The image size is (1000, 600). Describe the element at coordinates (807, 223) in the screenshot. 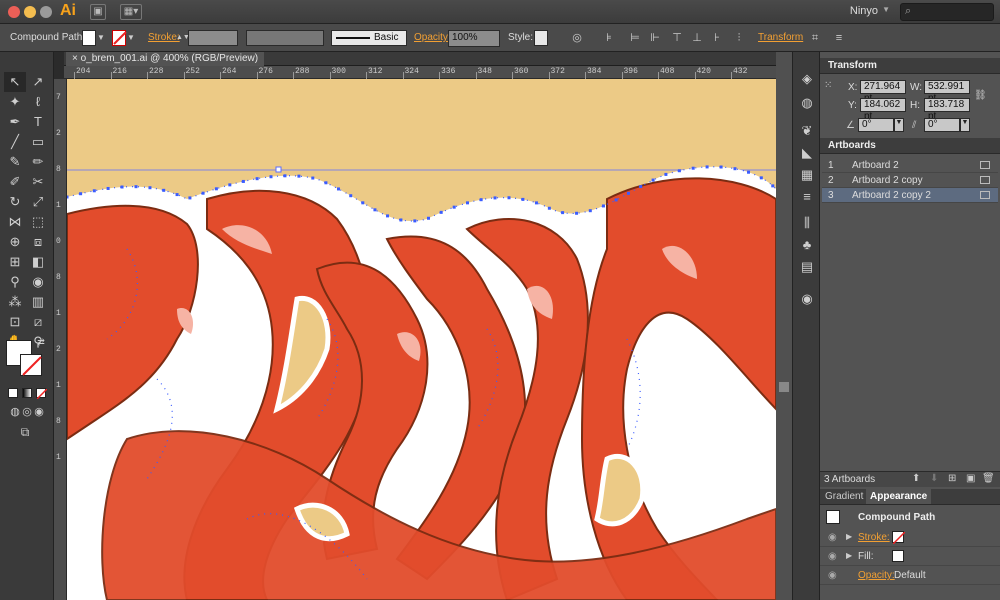

I see `align-panel-icon: ⫼` at that location.